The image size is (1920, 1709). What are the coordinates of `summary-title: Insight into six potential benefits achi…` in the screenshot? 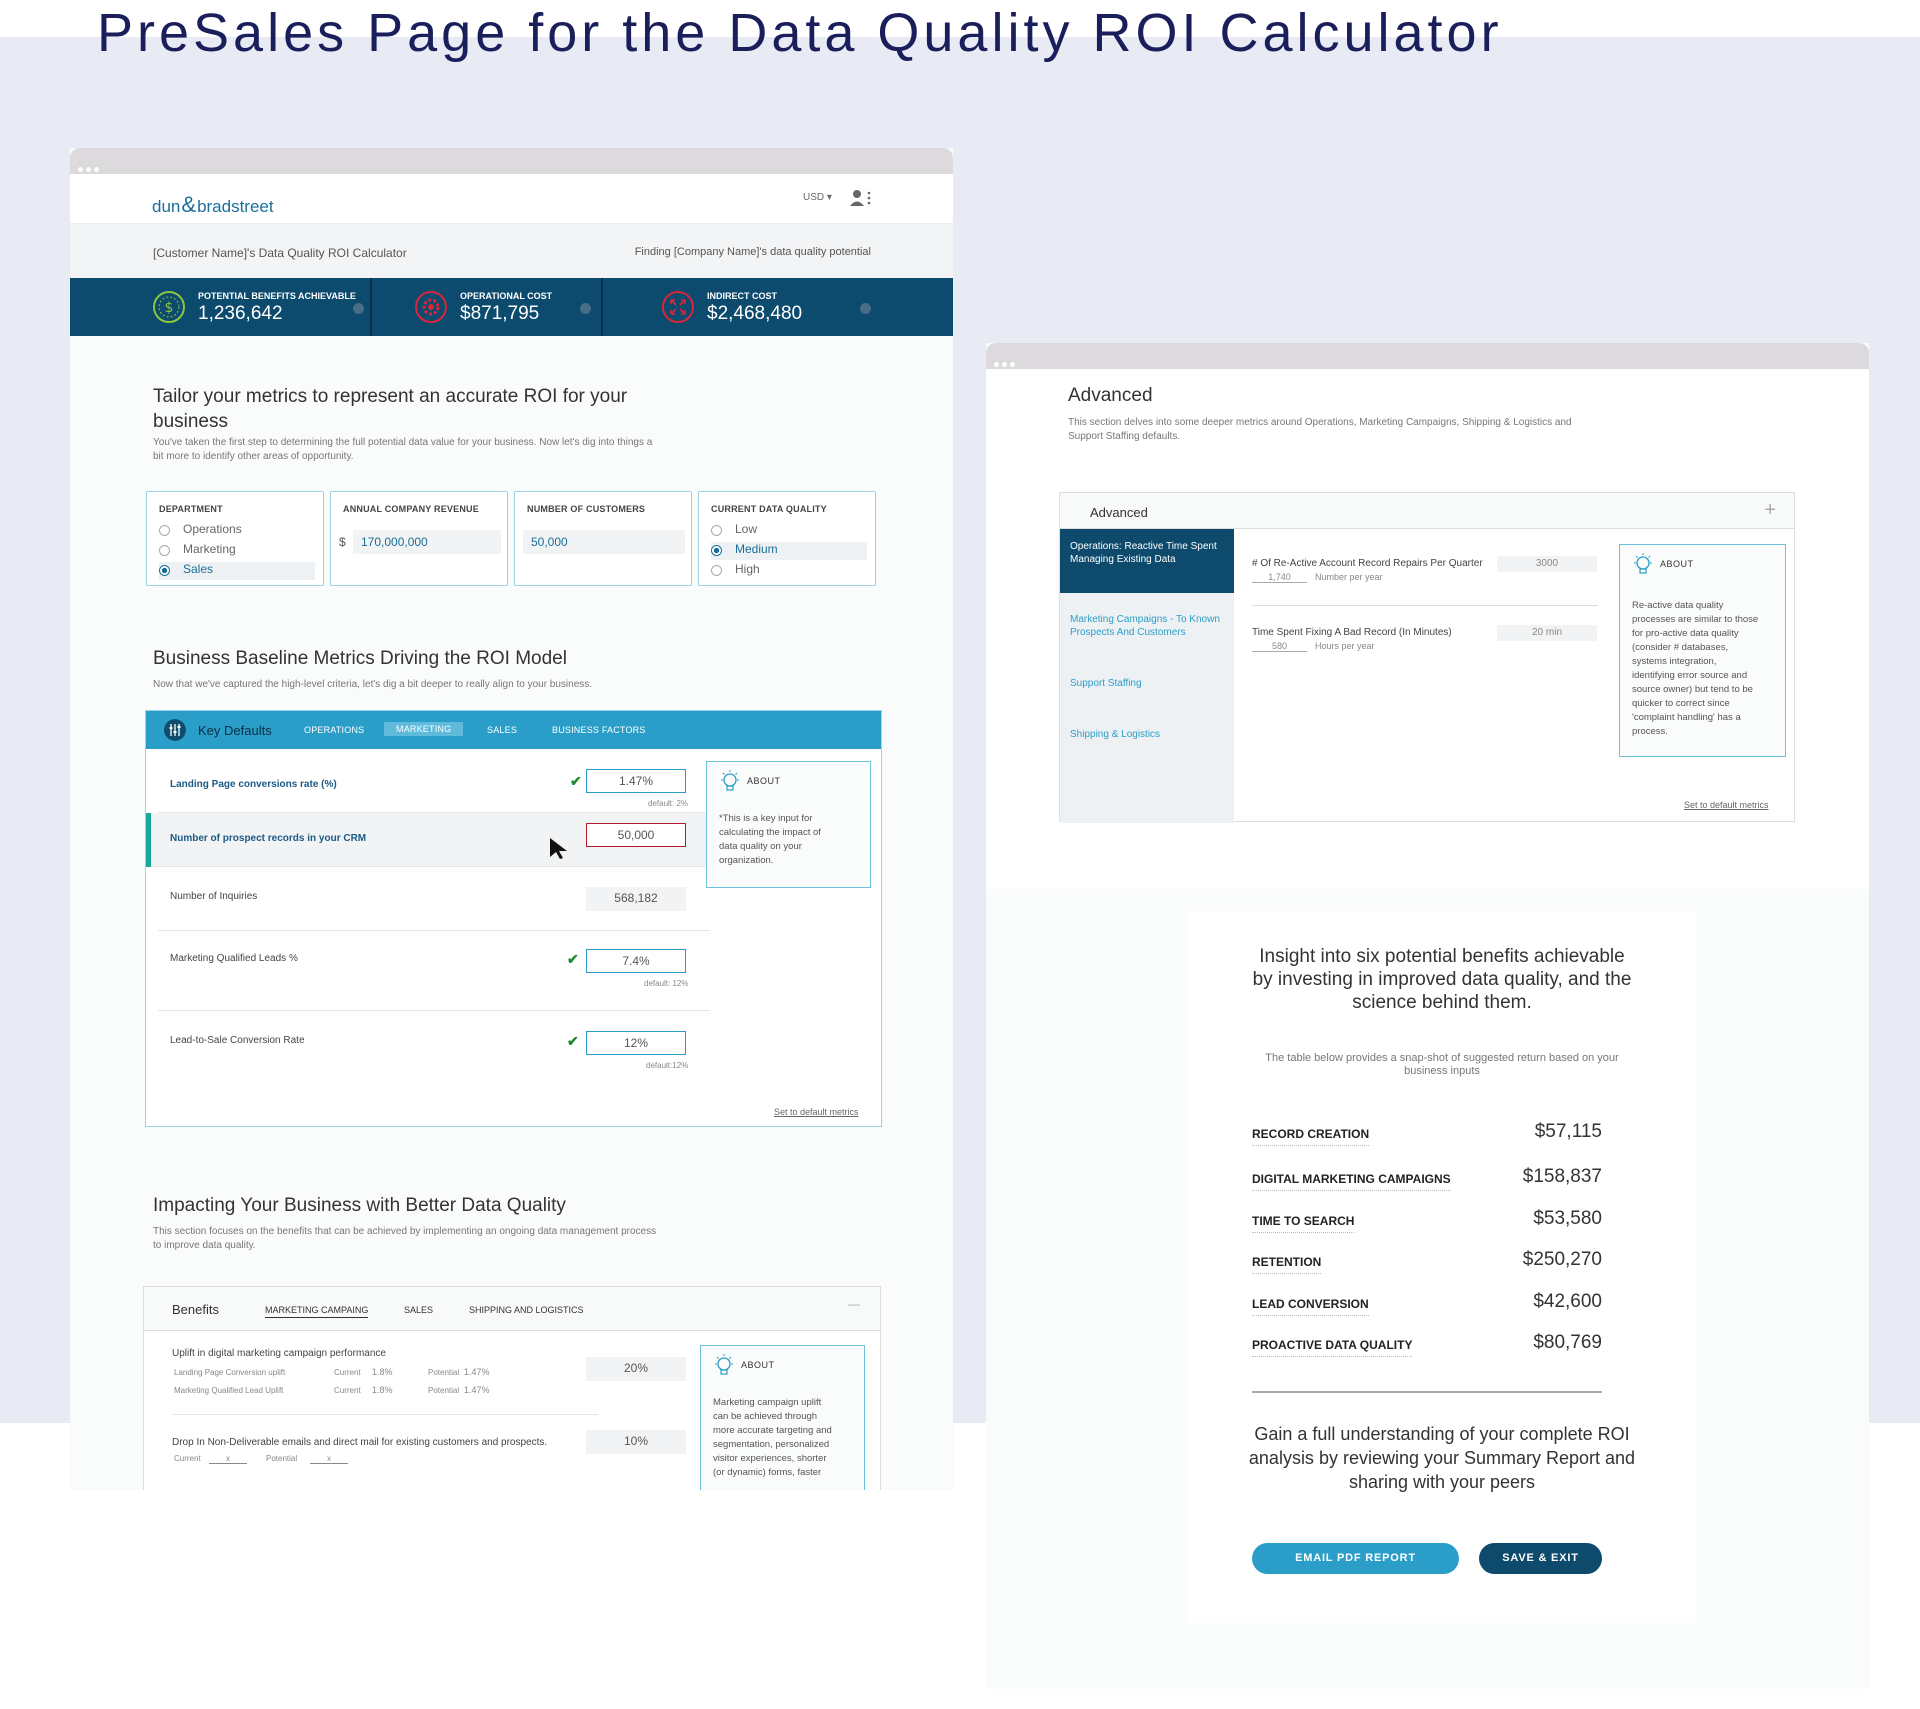 It's located at (1442, 979).